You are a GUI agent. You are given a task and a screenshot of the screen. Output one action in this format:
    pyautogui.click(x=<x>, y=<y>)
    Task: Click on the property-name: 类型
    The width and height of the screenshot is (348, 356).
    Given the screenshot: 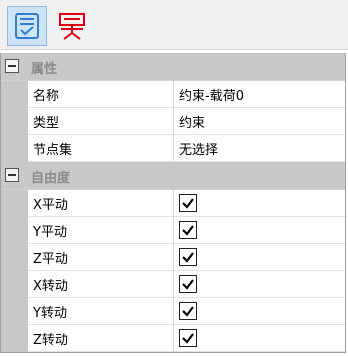 What is the action you would take?
    pyautogui.click(x=101, y=121)
    